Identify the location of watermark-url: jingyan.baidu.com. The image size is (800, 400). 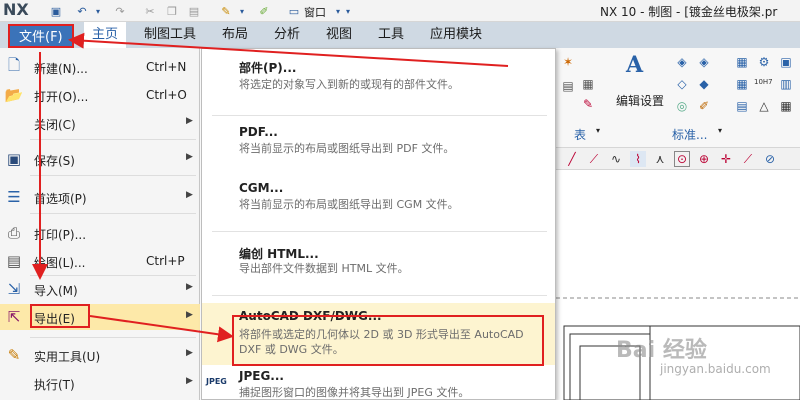
(715, 369).